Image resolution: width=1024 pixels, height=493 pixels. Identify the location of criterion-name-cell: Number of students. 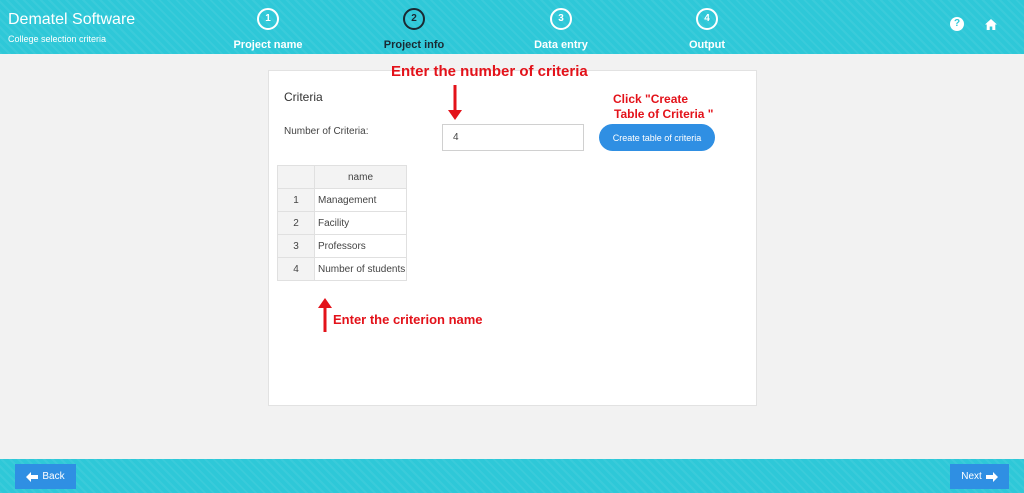
(360, 269).